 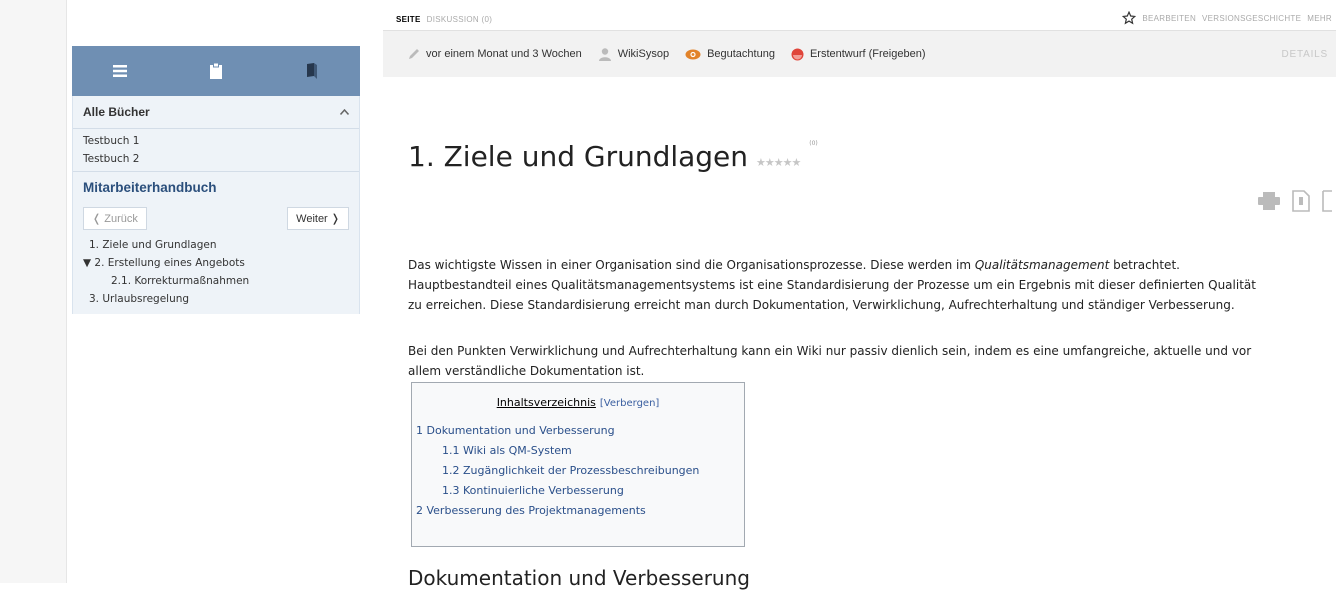 I want to click on link-qualitaetsmanagement: Qualitätsmanagement, so click(x=1042, y=265).